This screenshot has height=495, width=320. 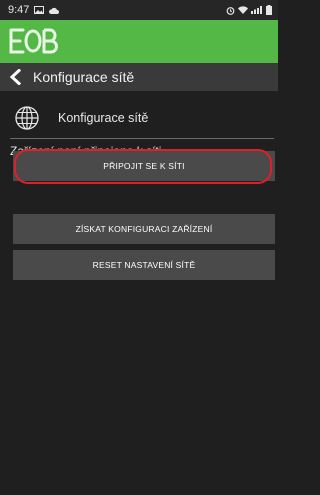 I want to click on status-right, so click(x=249, y=10).